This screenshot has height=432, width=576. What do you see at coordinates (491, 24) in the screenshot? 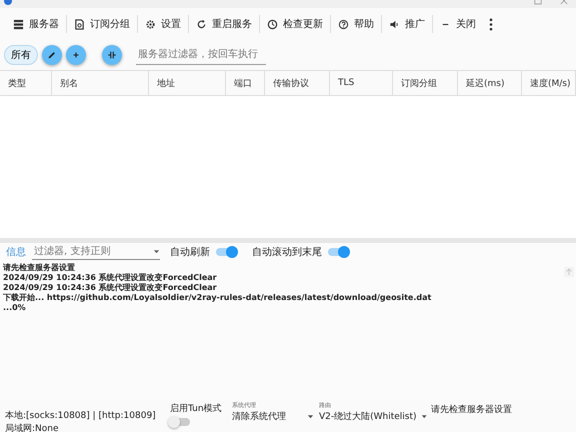
I see `more-icon` at bounding box center [491, 24].